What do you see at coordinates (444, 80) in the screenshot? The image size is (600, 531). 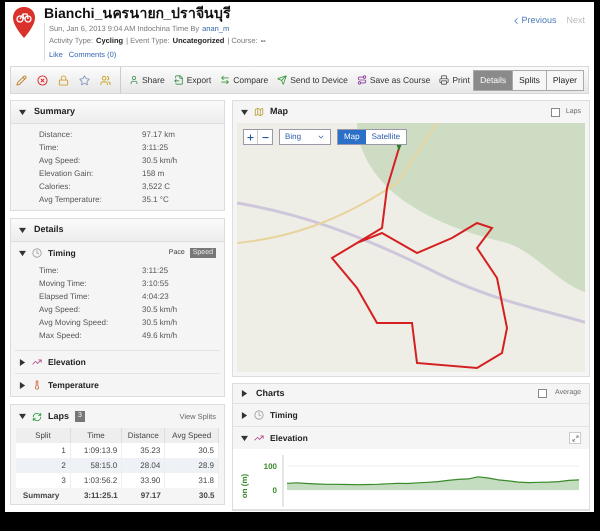 I see `printer-icon` at bounding box center [444, 80].